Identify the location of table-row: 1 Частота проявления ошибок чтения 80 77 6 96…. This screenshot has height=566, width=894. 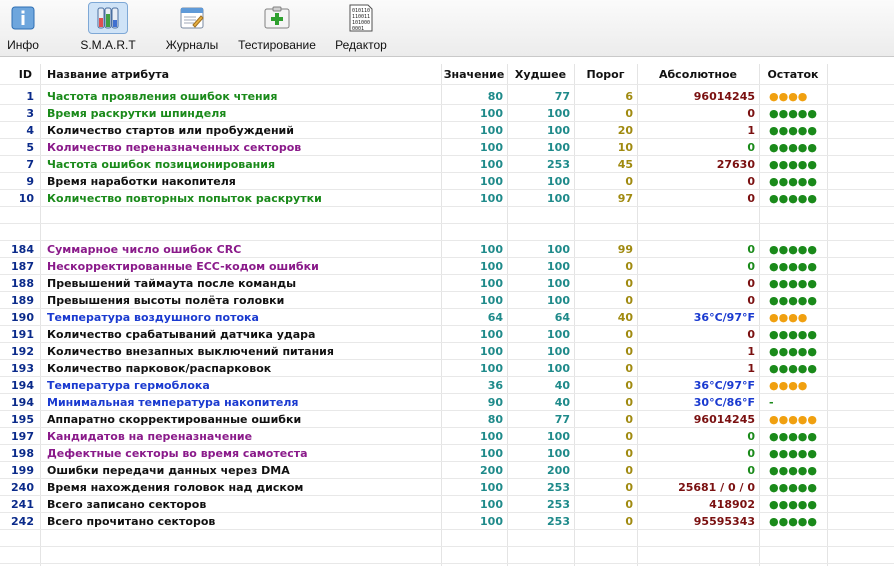
(447, 96).